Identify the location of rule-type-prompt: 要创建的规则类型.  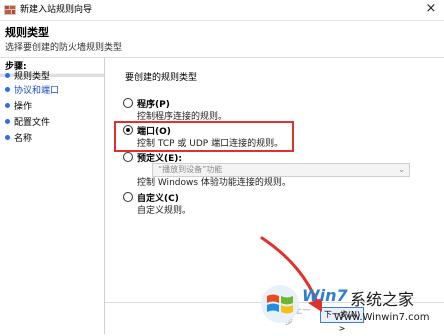
(161, 78).